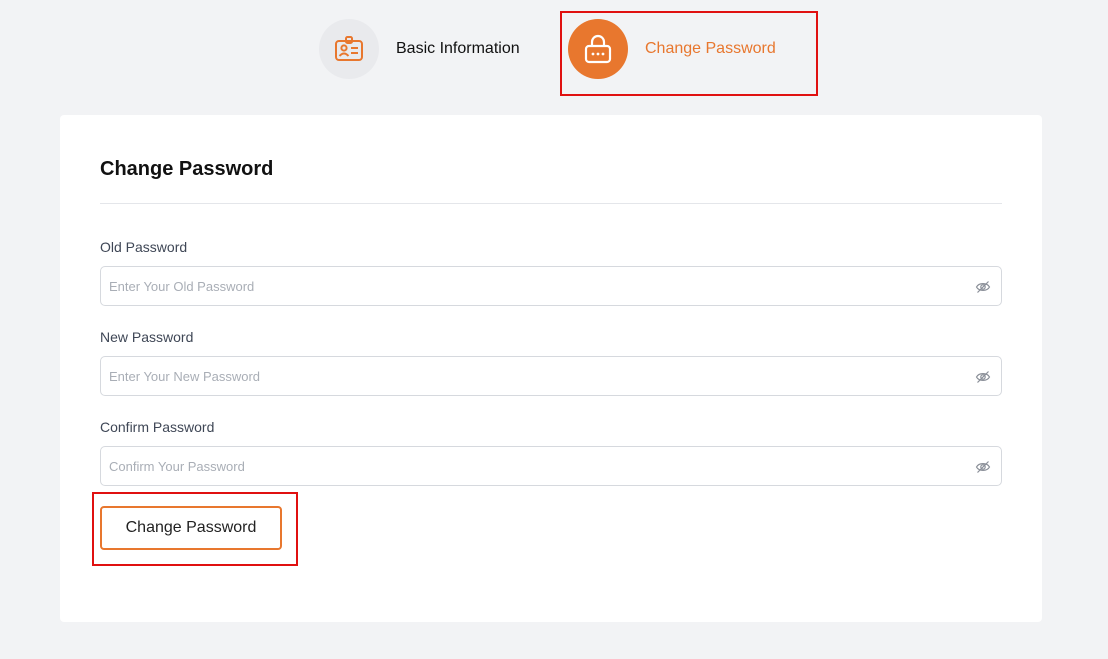 The height and width of the screenshot is (659, 1108). I want to click on highlight-box-button, so click(195, 529).